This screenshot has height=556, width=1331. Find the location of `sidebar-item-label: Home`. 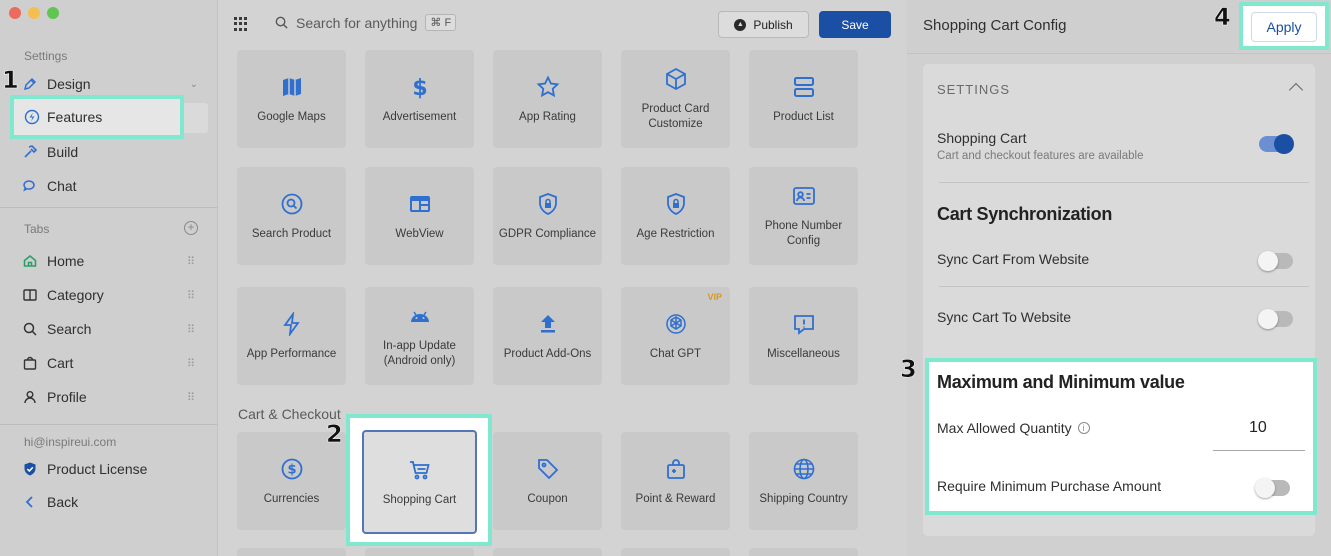

sidebar-item-label: Home is located at coordinates (66, 261).